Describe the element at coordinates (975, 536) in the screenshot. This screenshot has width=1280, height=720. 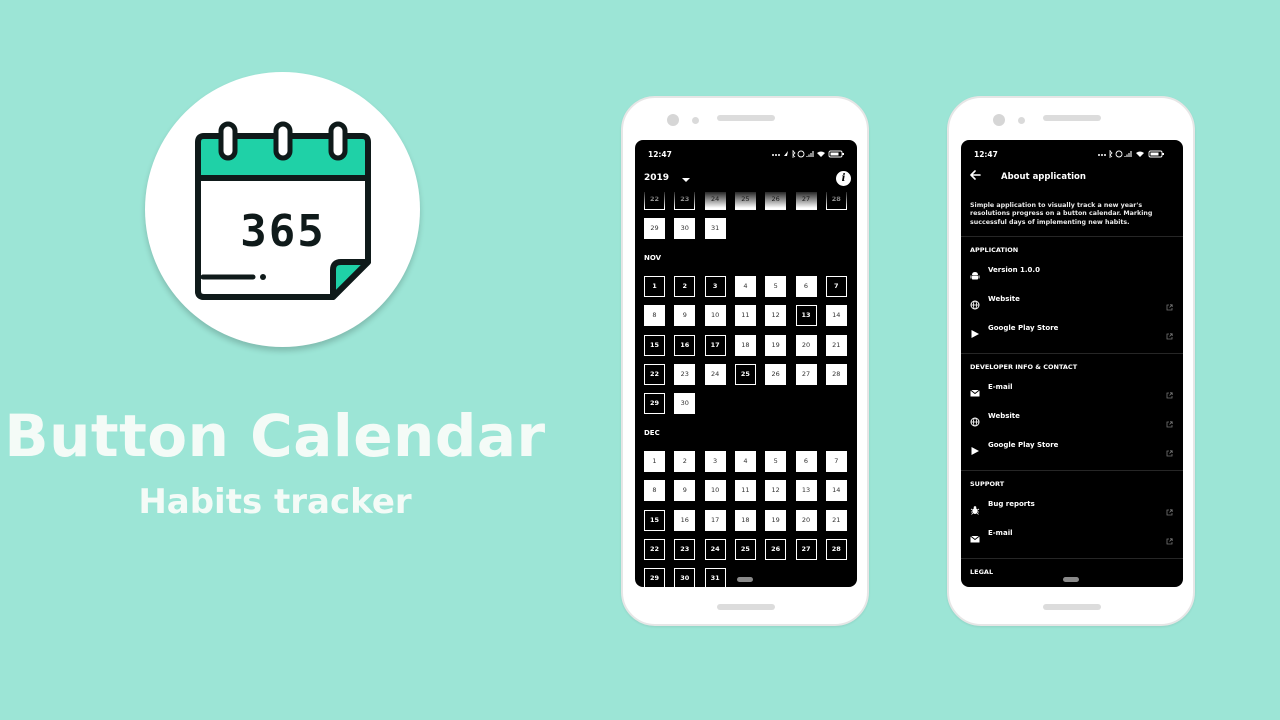
I see `mail-icon` at that location.